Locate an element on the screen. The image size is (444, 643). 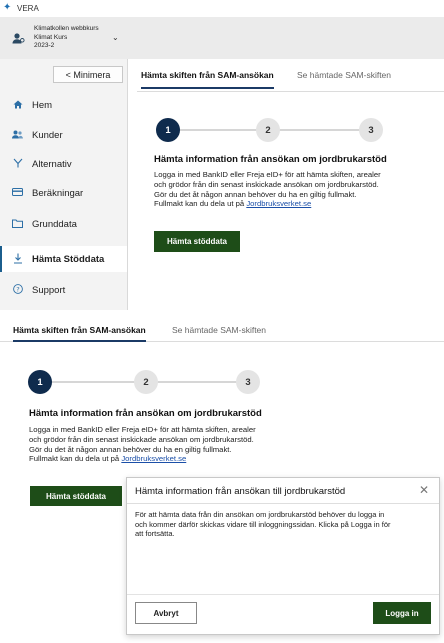
account-icon is located at coordinates (18, 38).